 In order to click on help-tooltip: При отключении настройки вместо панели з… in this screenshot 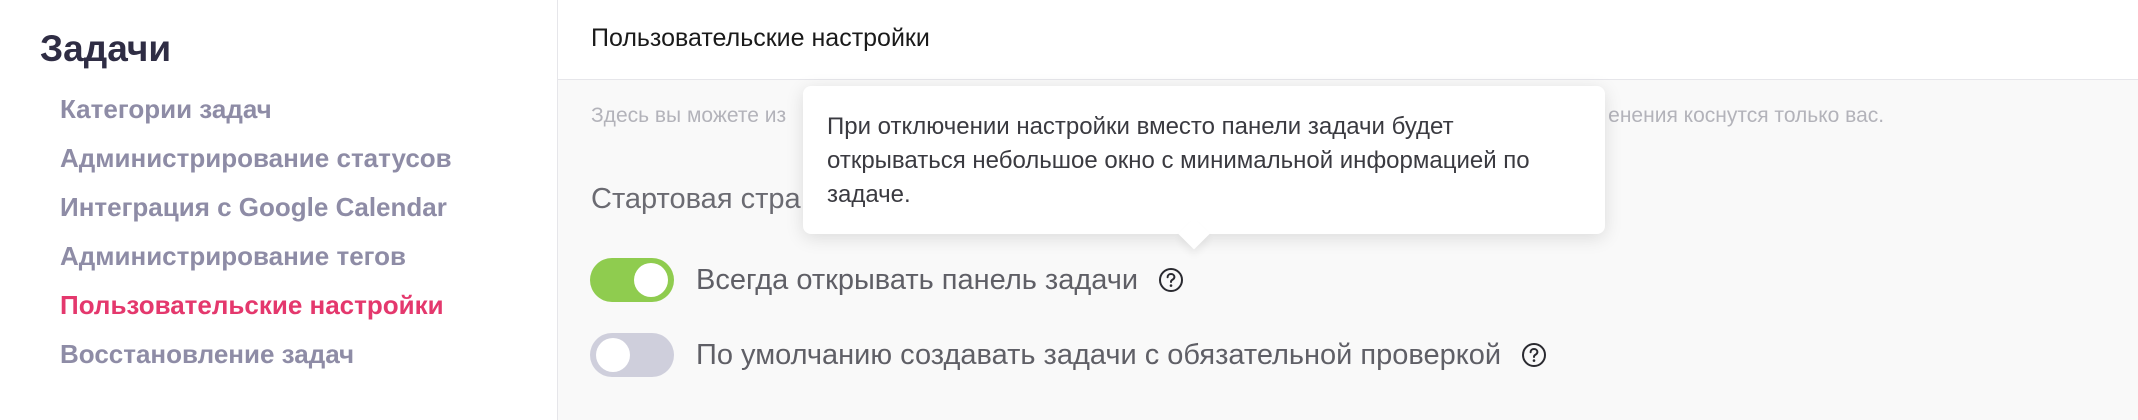, I will do `click(1204, 168)`.